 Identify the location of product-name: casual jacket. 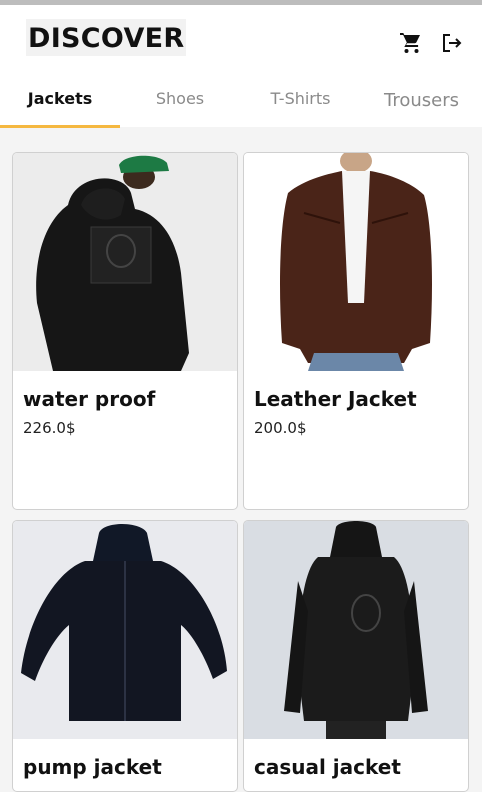
(327, 767).